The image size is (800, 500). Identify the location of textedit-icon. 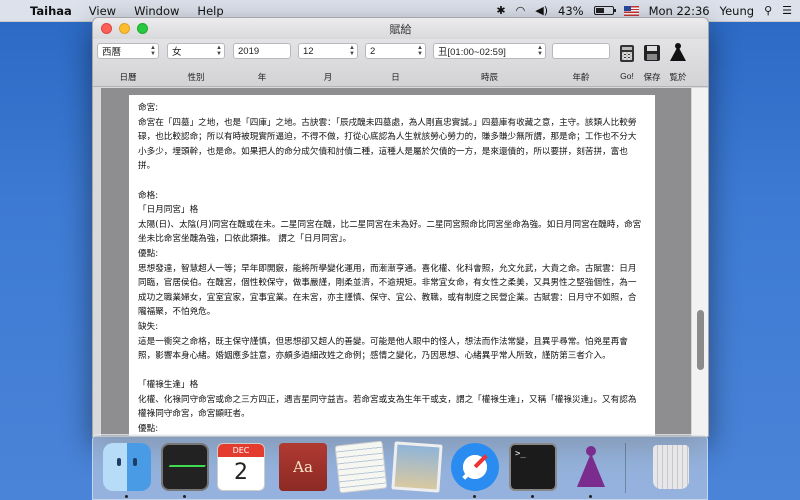
(361, 467).